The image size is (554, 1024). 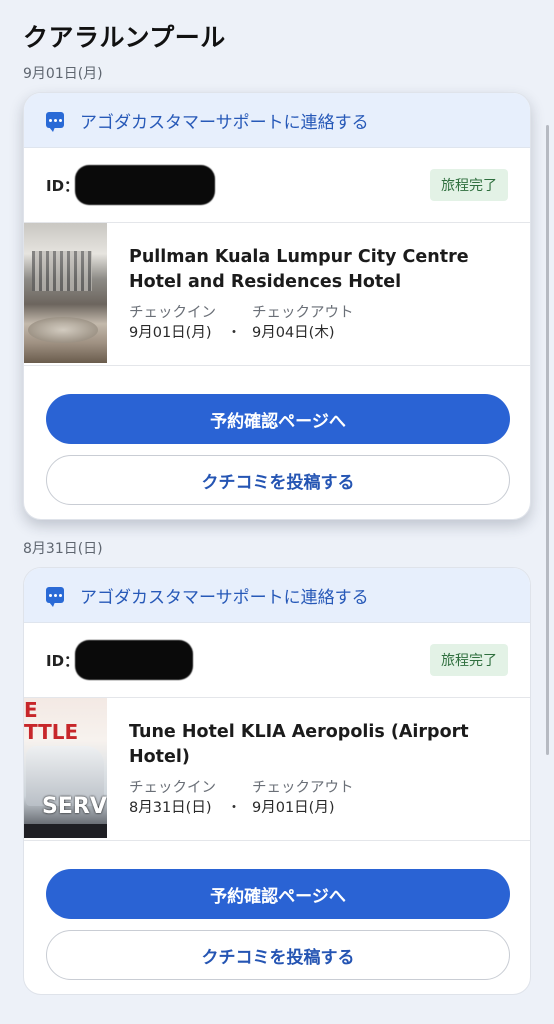 I want to click on booking-date-label: 9月01日(月), so click(x=63, y=74).